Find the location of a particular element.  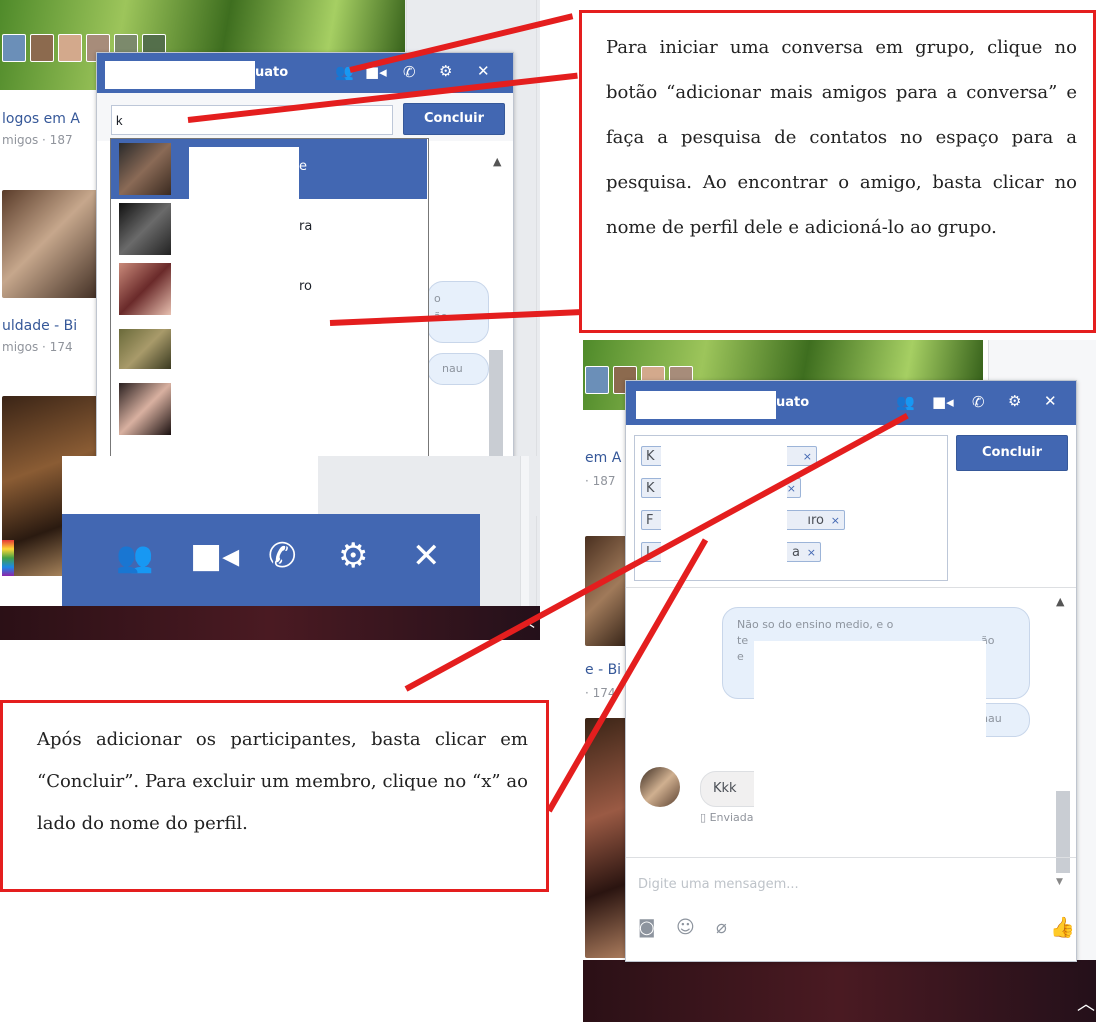

message-bubble: o ão is located at coordinates (458, 312).